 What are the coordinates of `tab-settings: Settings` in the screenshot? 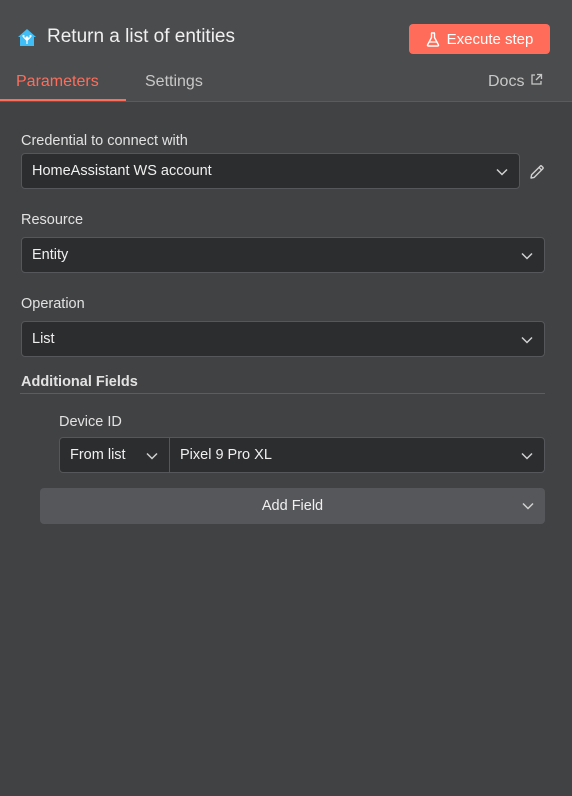 It's located at (174, 82).